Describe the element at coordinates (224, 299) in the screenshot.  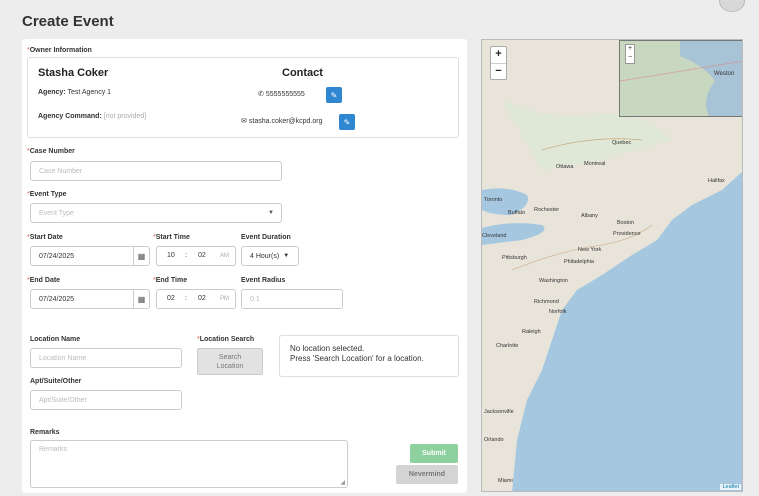
I see `end-ampm: PM` at that location.